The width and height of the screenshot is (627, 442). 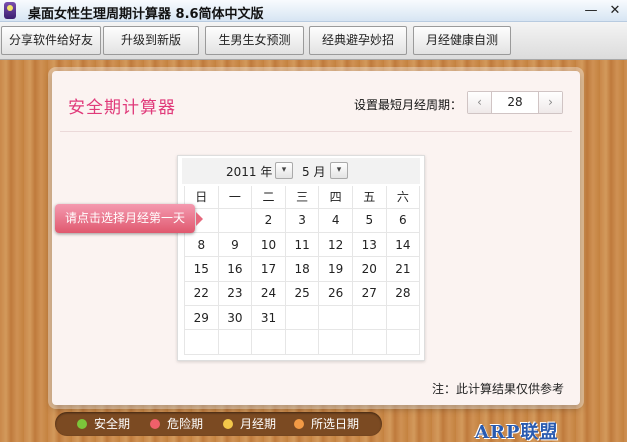 I want to click on calendar-day: 15, so click(x=201, y=269).